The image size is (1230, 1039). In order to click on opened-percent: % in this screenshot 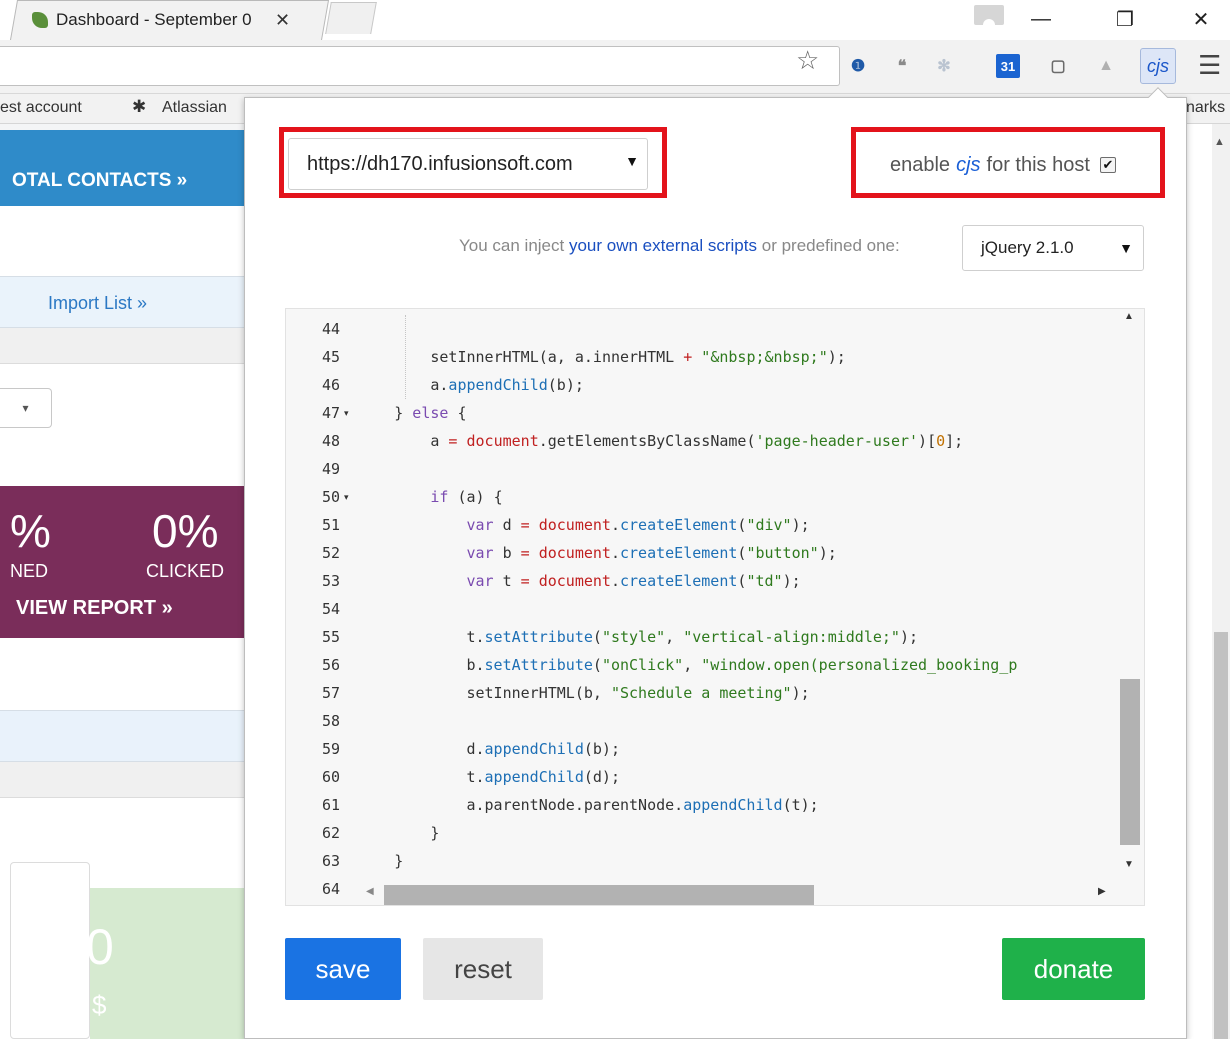, I will do `click(30, 531)`.